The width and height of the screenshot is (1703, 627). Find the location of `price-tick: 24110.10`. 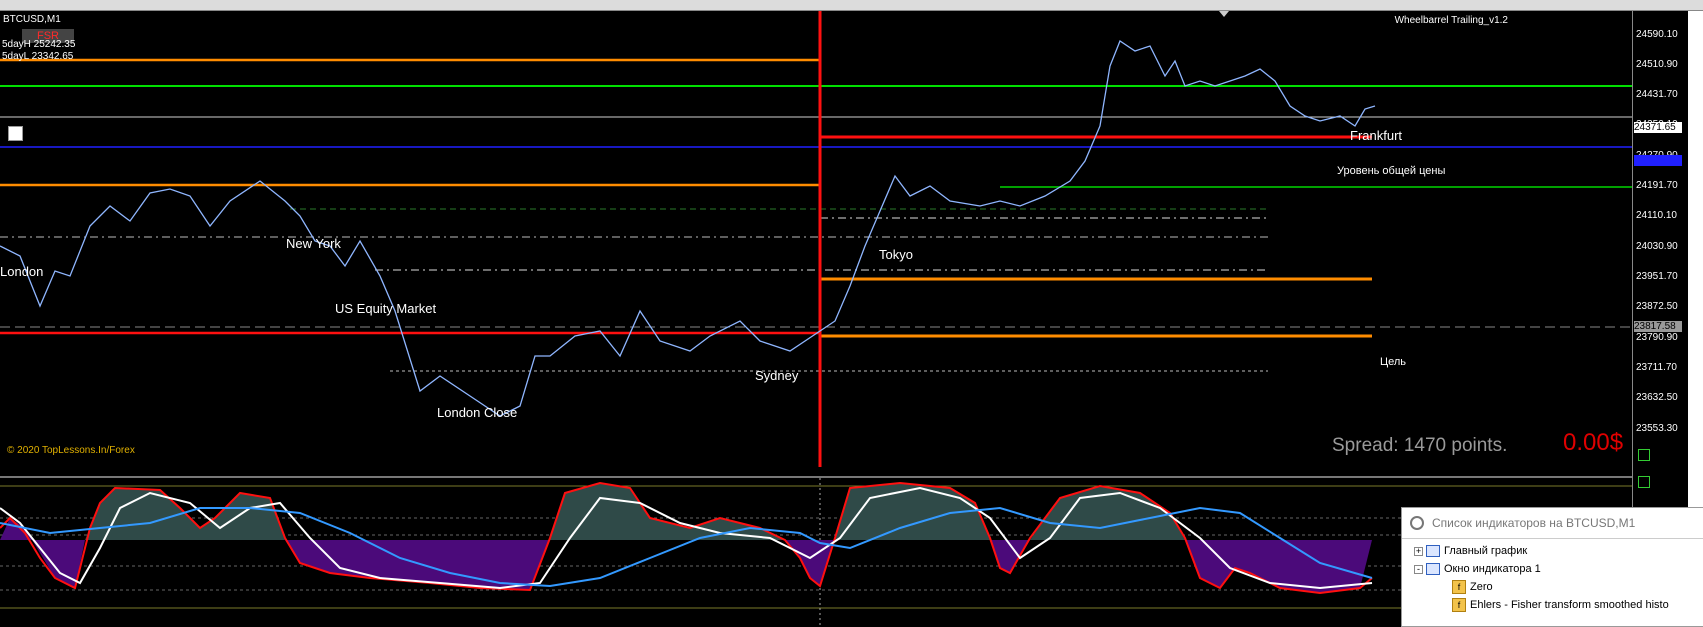

price-tick: 24110.10 is located at coordinates (1656, 215).